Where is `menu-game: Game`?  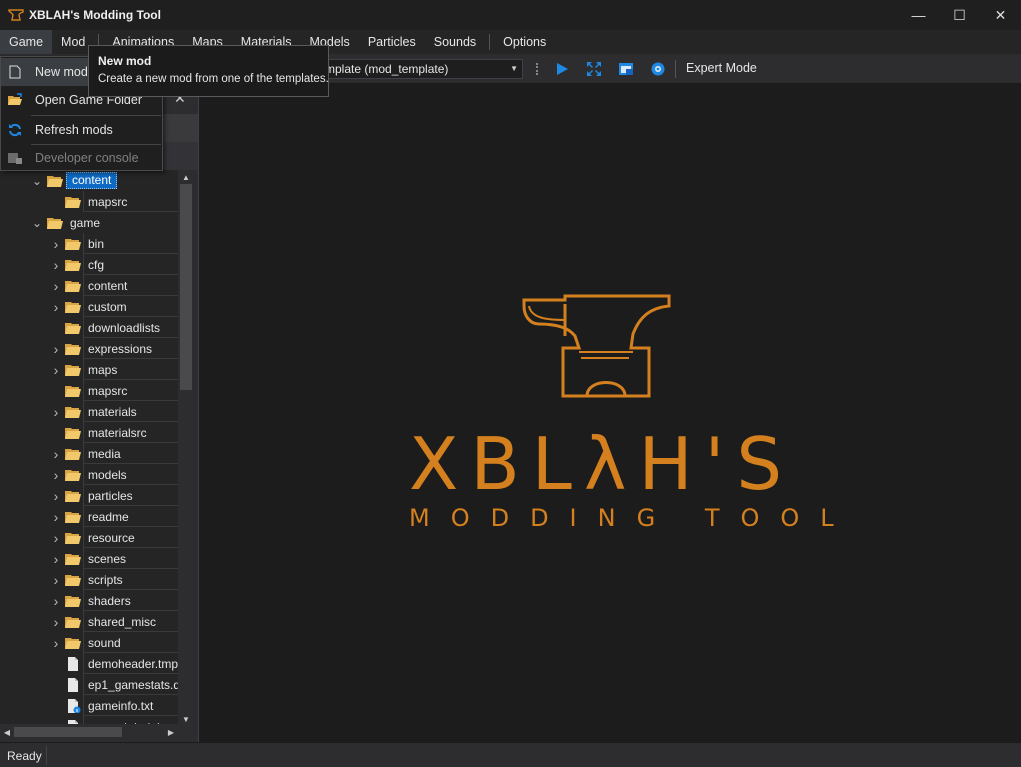 menu-game: Game is located at coordinates (26, 42).